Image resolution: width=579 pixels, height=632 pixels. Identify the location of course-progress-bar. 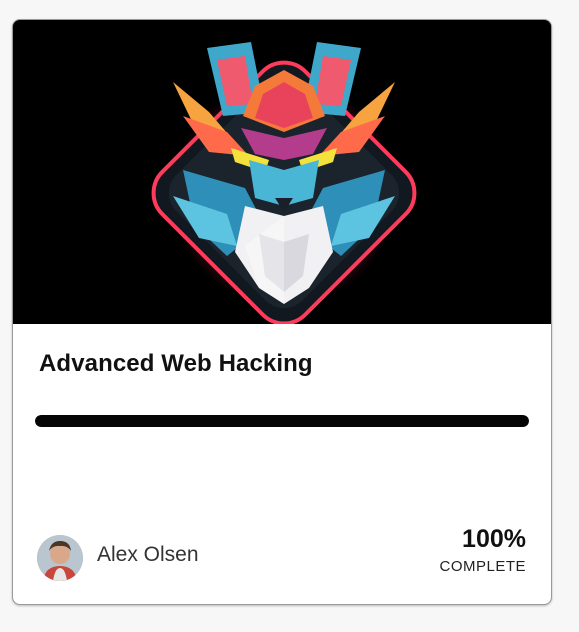
(282, 421).